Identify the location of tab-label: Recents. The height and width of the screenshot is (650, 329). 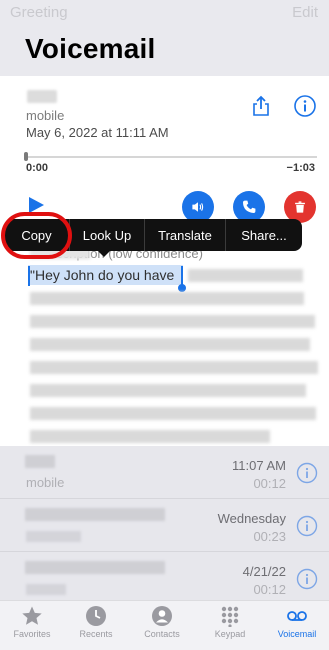
(96, 634).